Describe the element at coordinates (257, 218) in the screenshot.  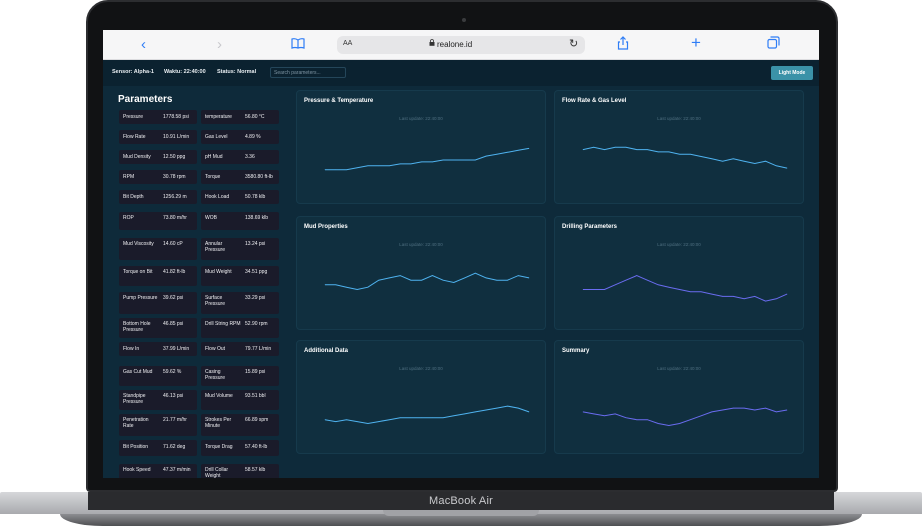
I see `param-value: 138.69 klb` at that location.